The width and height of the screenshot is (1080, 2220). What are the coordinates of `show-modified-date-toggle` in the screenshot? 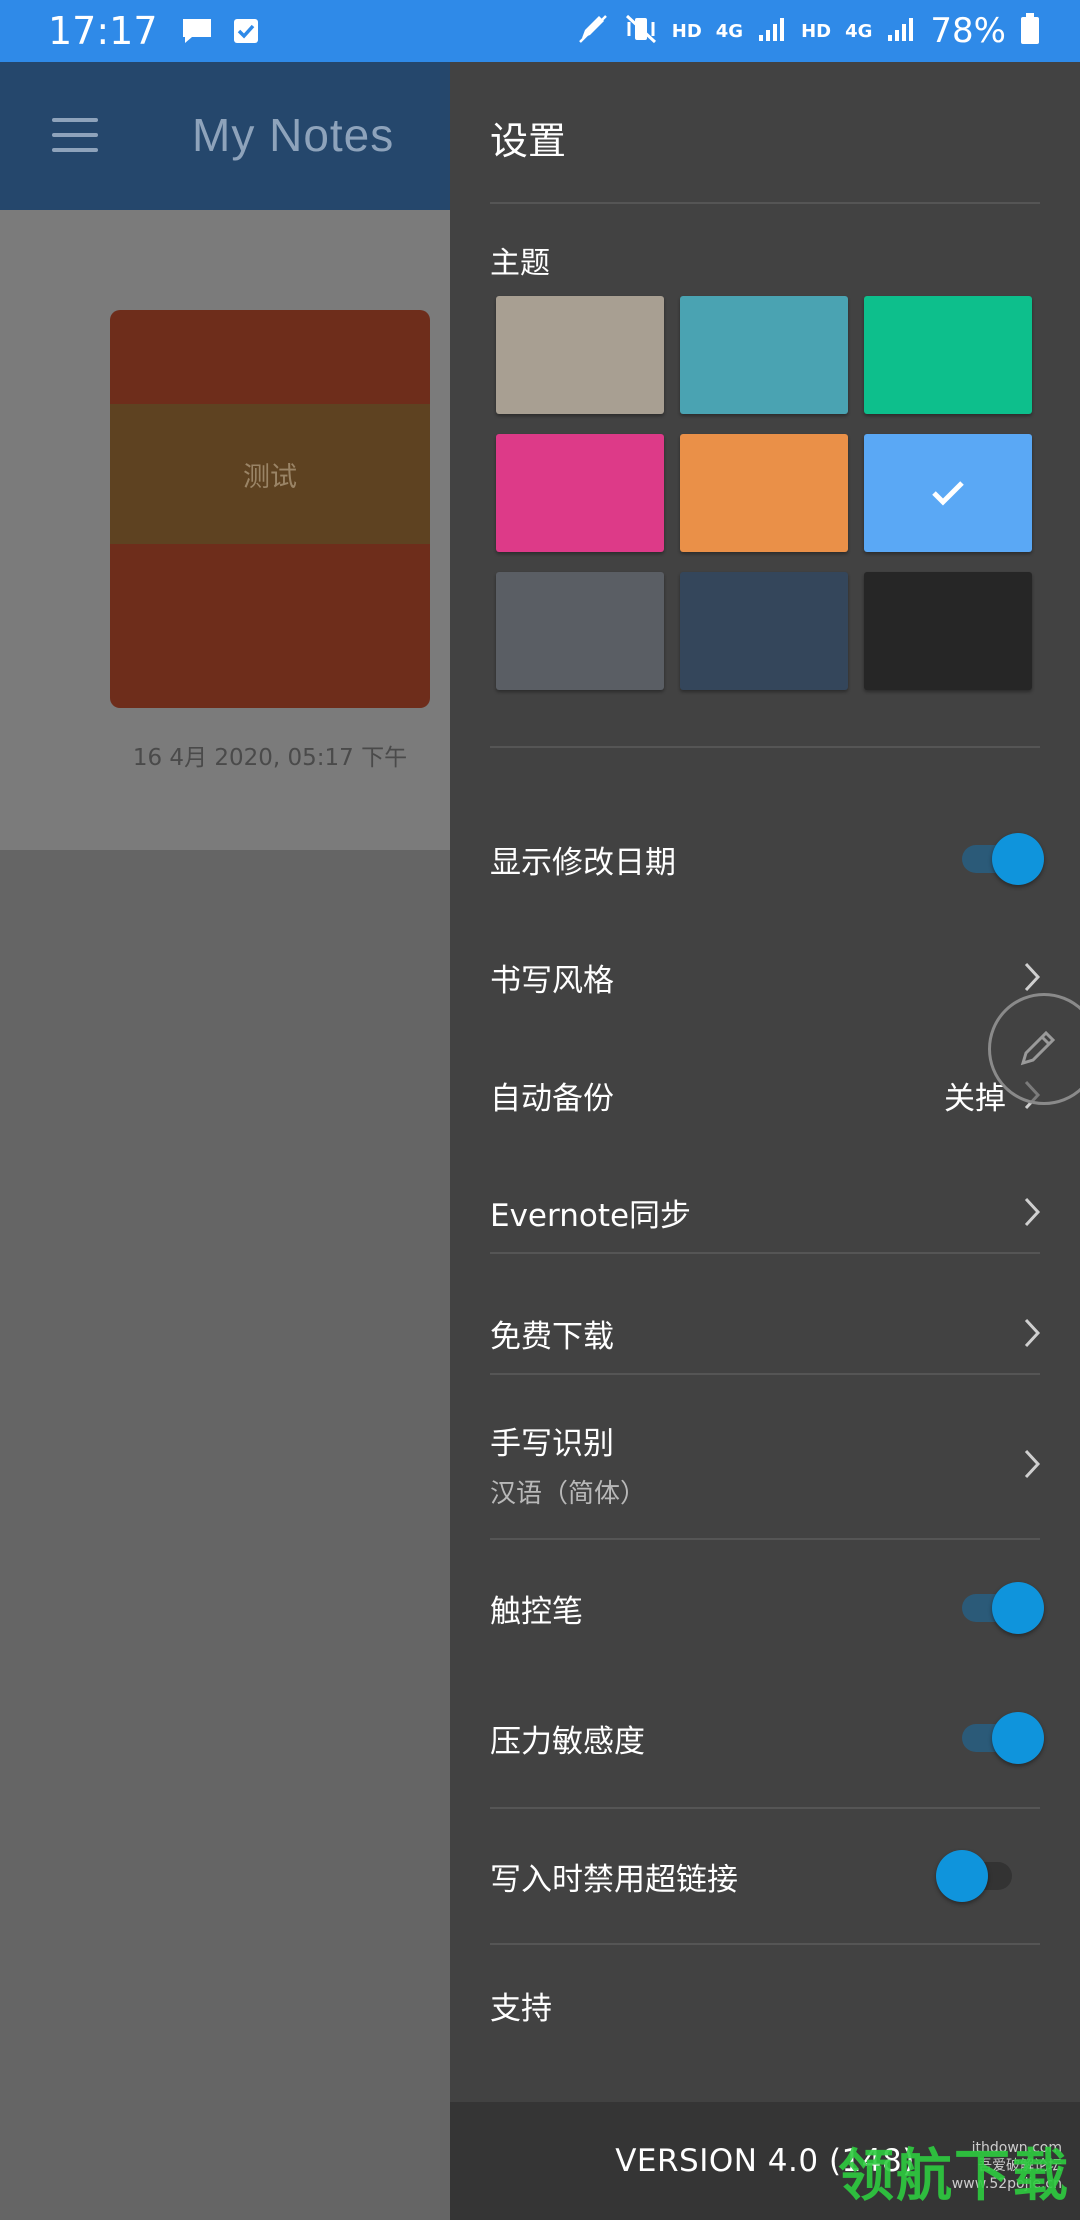 It's located at (1000, 859).